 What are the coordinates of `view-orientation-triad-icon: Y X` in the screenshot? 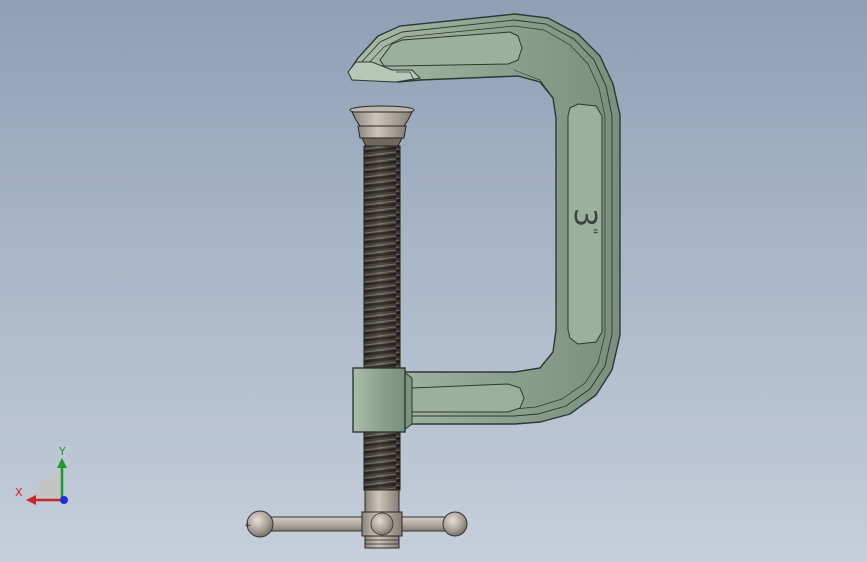 It's located at (41, 475).